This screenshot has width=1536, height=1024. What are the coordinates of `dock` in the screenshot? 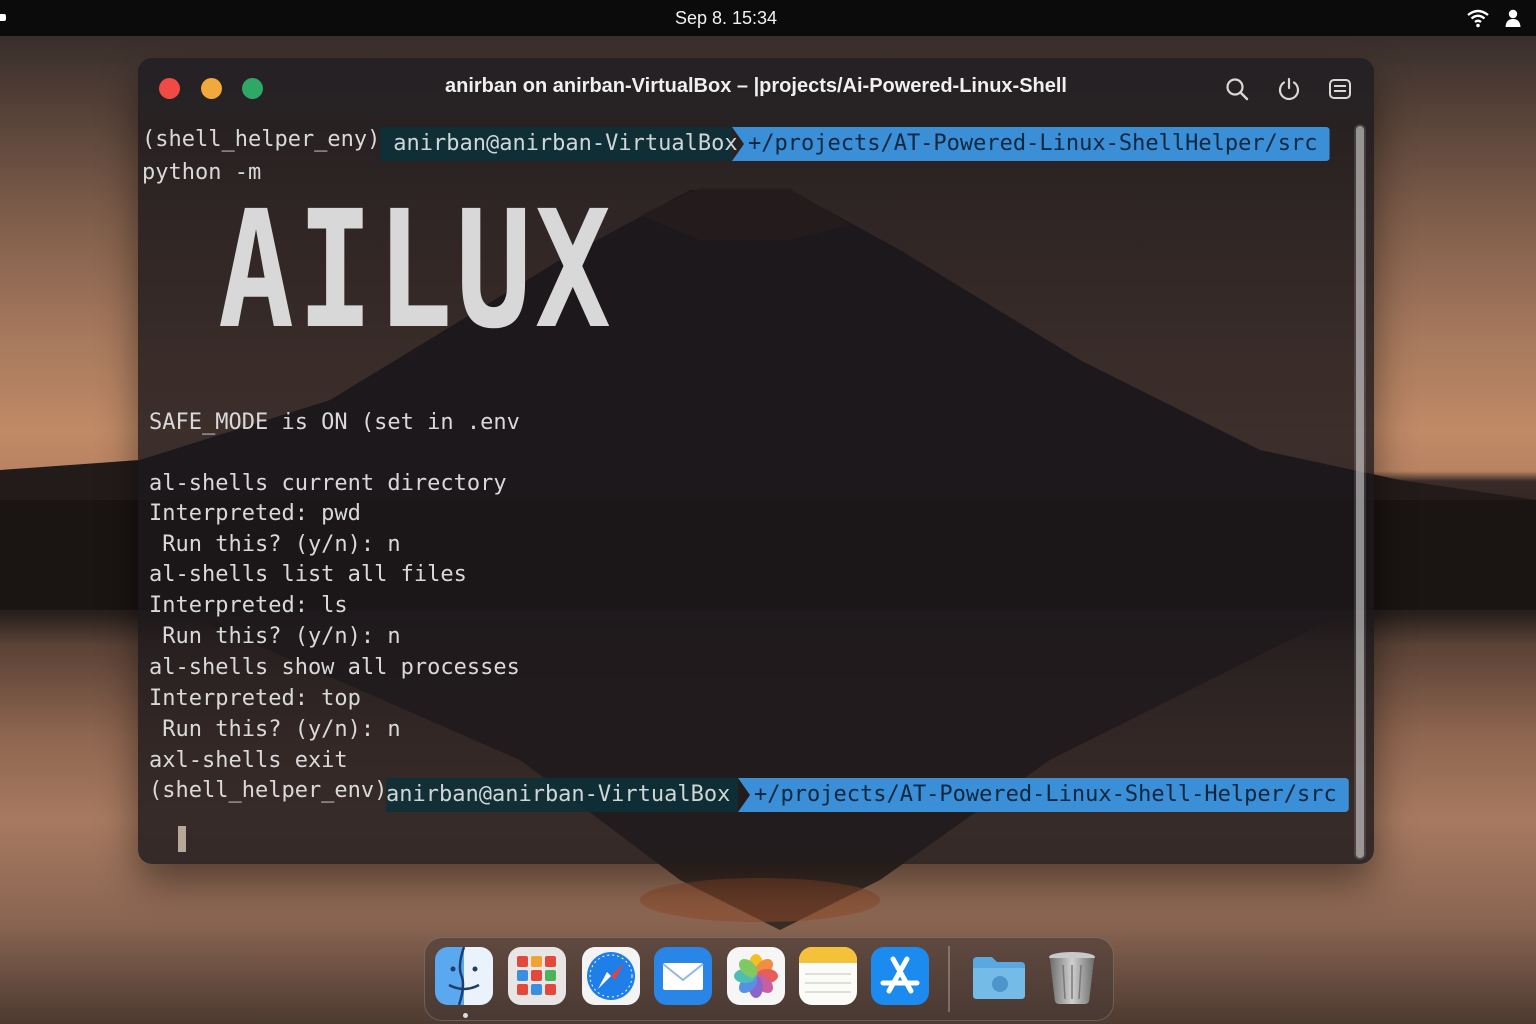 It's located at (769, 979).